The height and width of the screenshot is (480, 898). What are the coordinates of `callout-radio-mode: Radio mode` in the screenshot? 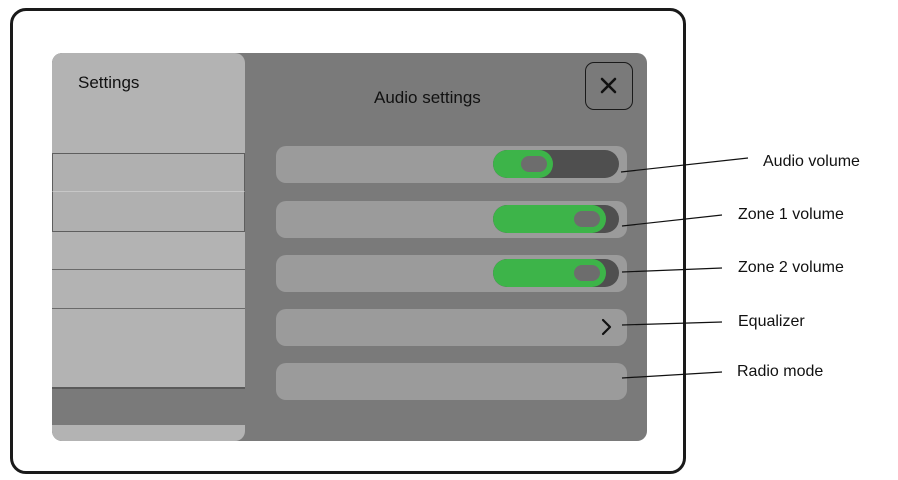 It's located at (780, 371).